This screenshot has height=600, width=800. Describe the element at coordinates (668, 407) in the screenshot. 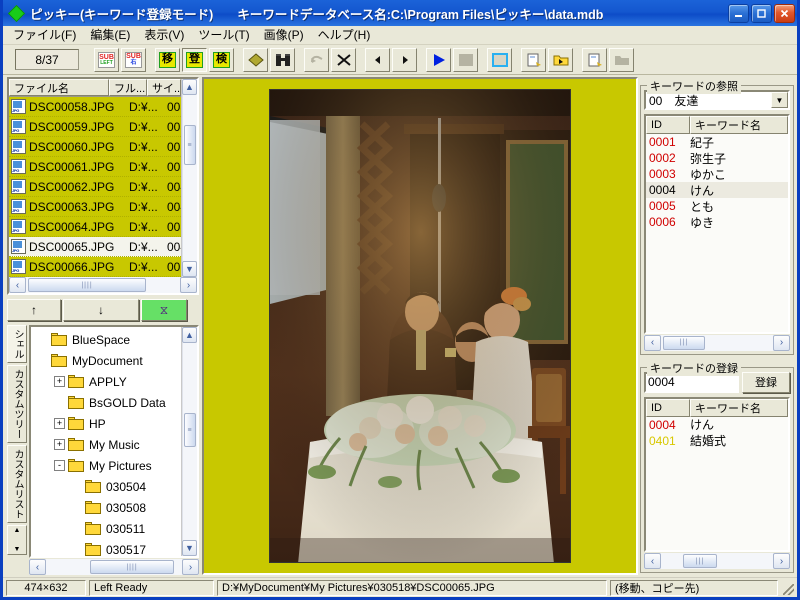

I see `col-reg-id: ID` at that location.